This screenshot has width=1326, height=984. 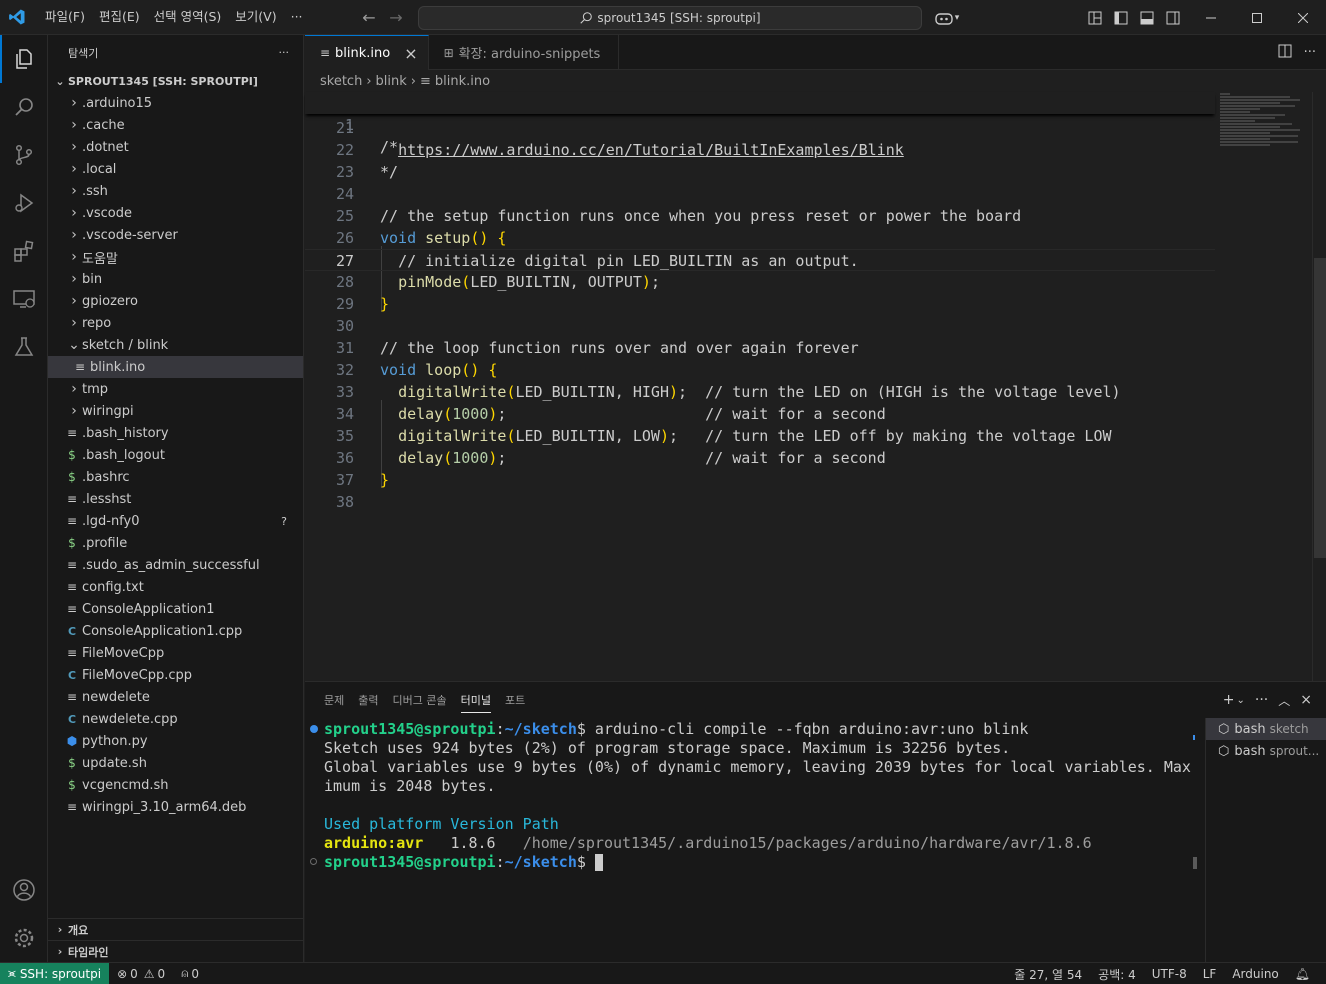 What do you see at coordinates (176, 951) in the screenshot?
I see `timeline-section: › 타임라인` at bounding box center [176, 951].